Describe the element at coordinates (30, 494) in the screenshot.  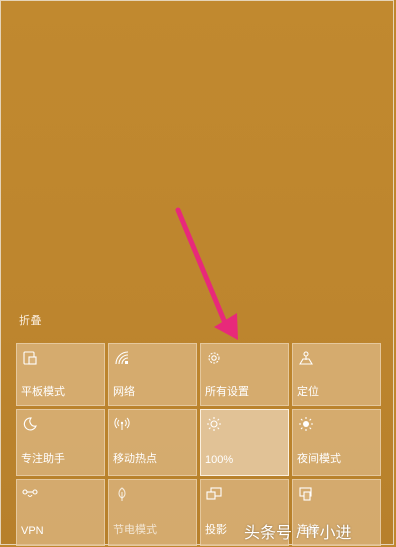
I see `vpn-icon` at that location.